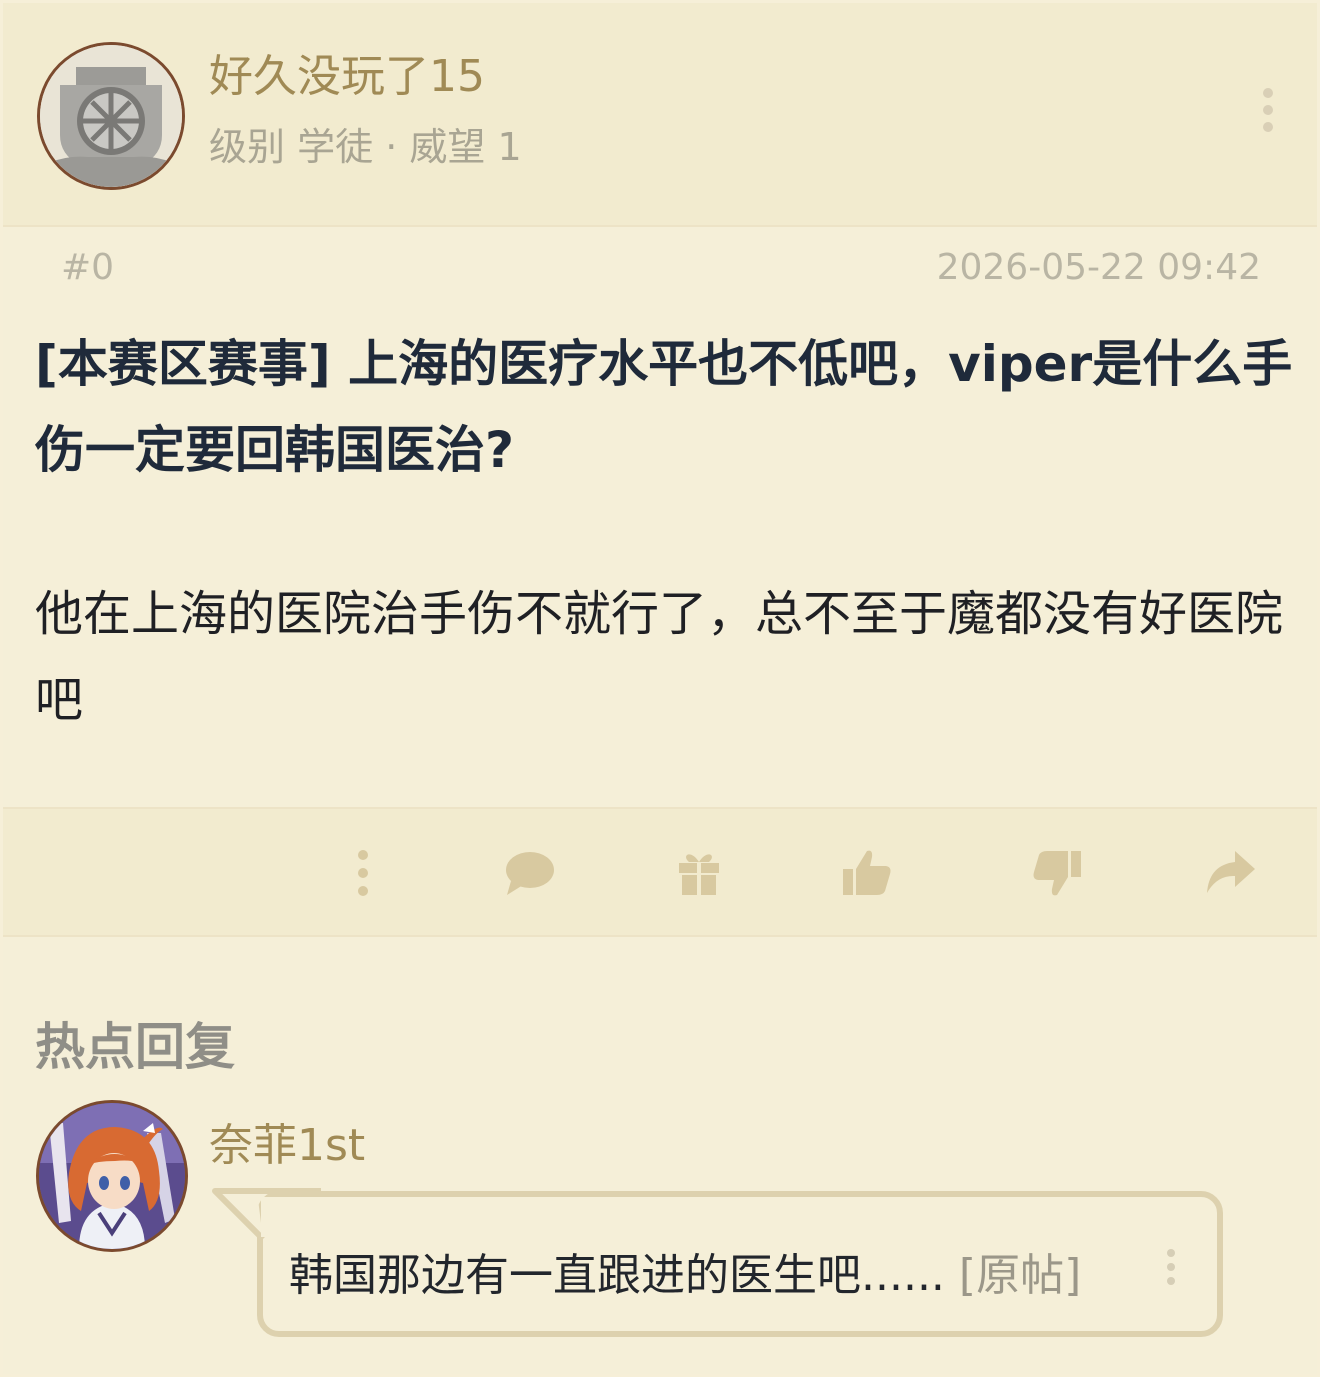 The height and width of the screenshot is (1377, 1320). Describe the element at coordinates (347, 77) in the screenshot. I see `author-name: 好久没玩了15` at that location.